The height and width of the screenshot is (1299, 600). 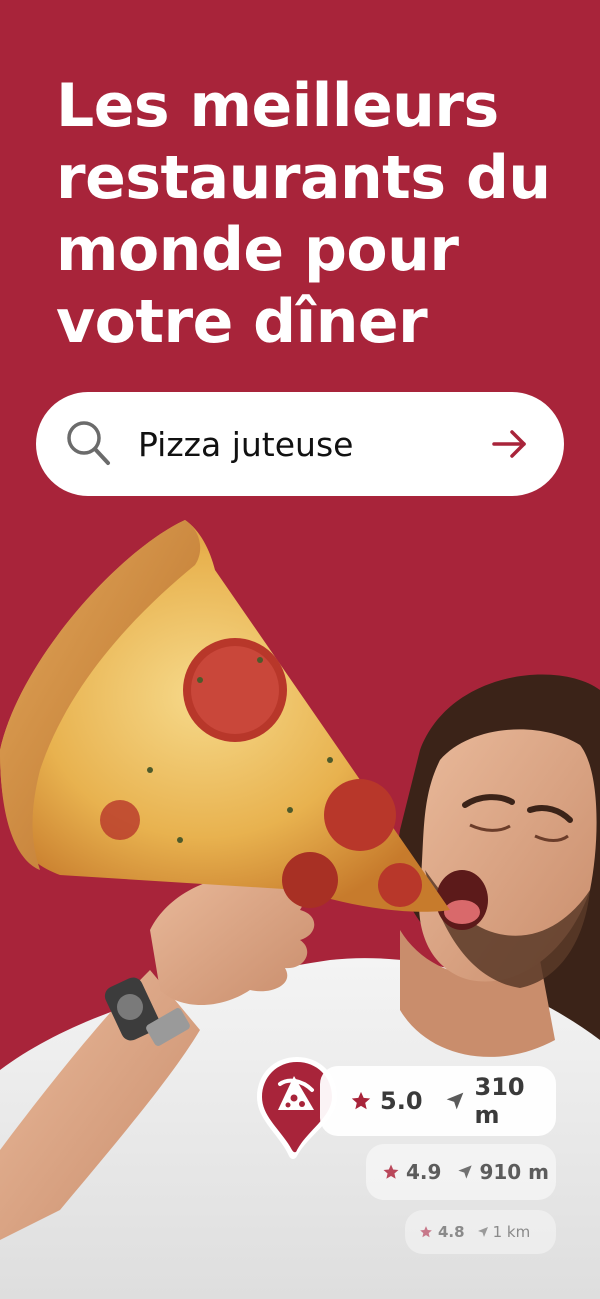 I want to click on distance-value: 310 m, so click(x=499, y=1101).